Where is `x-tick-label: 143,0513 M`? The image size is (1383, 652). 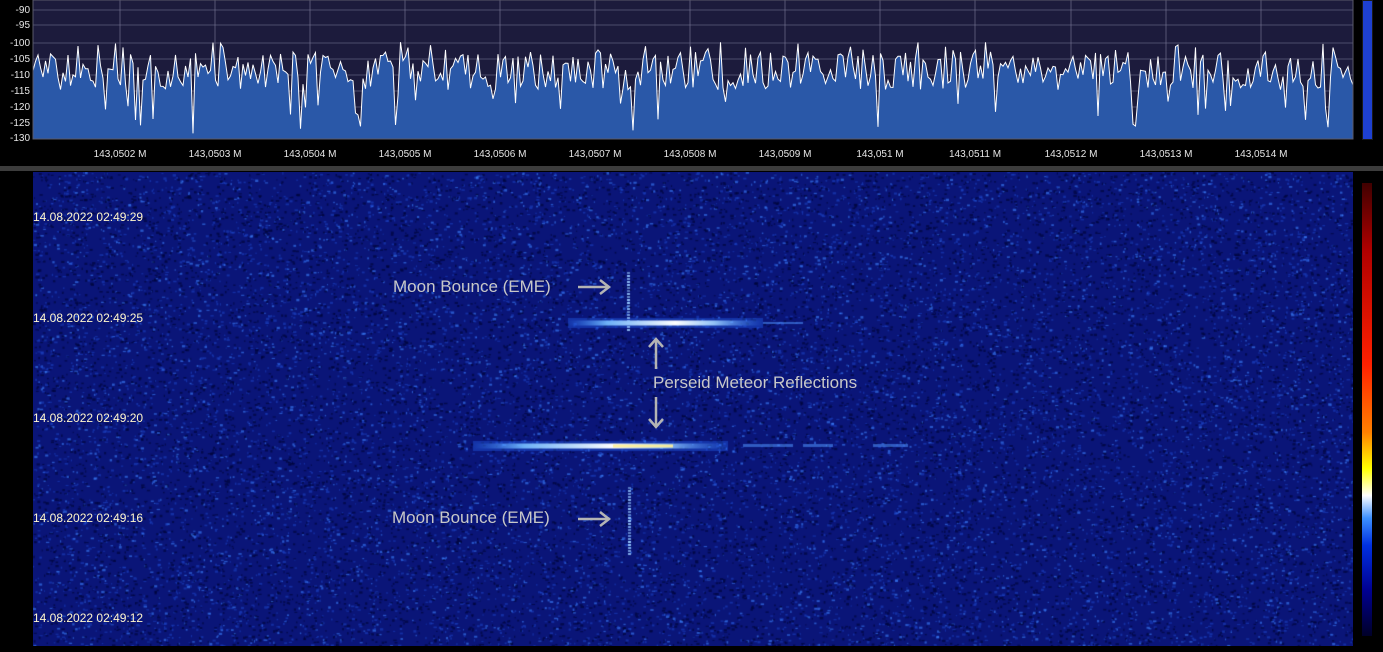
x-tick-label: 143,0513 M is located at coordinates (1166, 154).